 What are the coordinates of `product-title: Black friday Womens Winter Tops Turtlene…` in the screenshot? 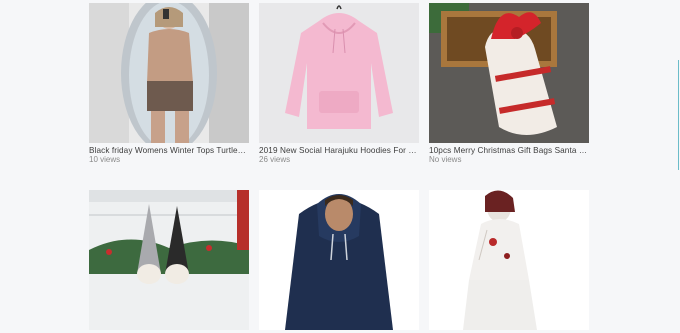 It's located at (169, 150).